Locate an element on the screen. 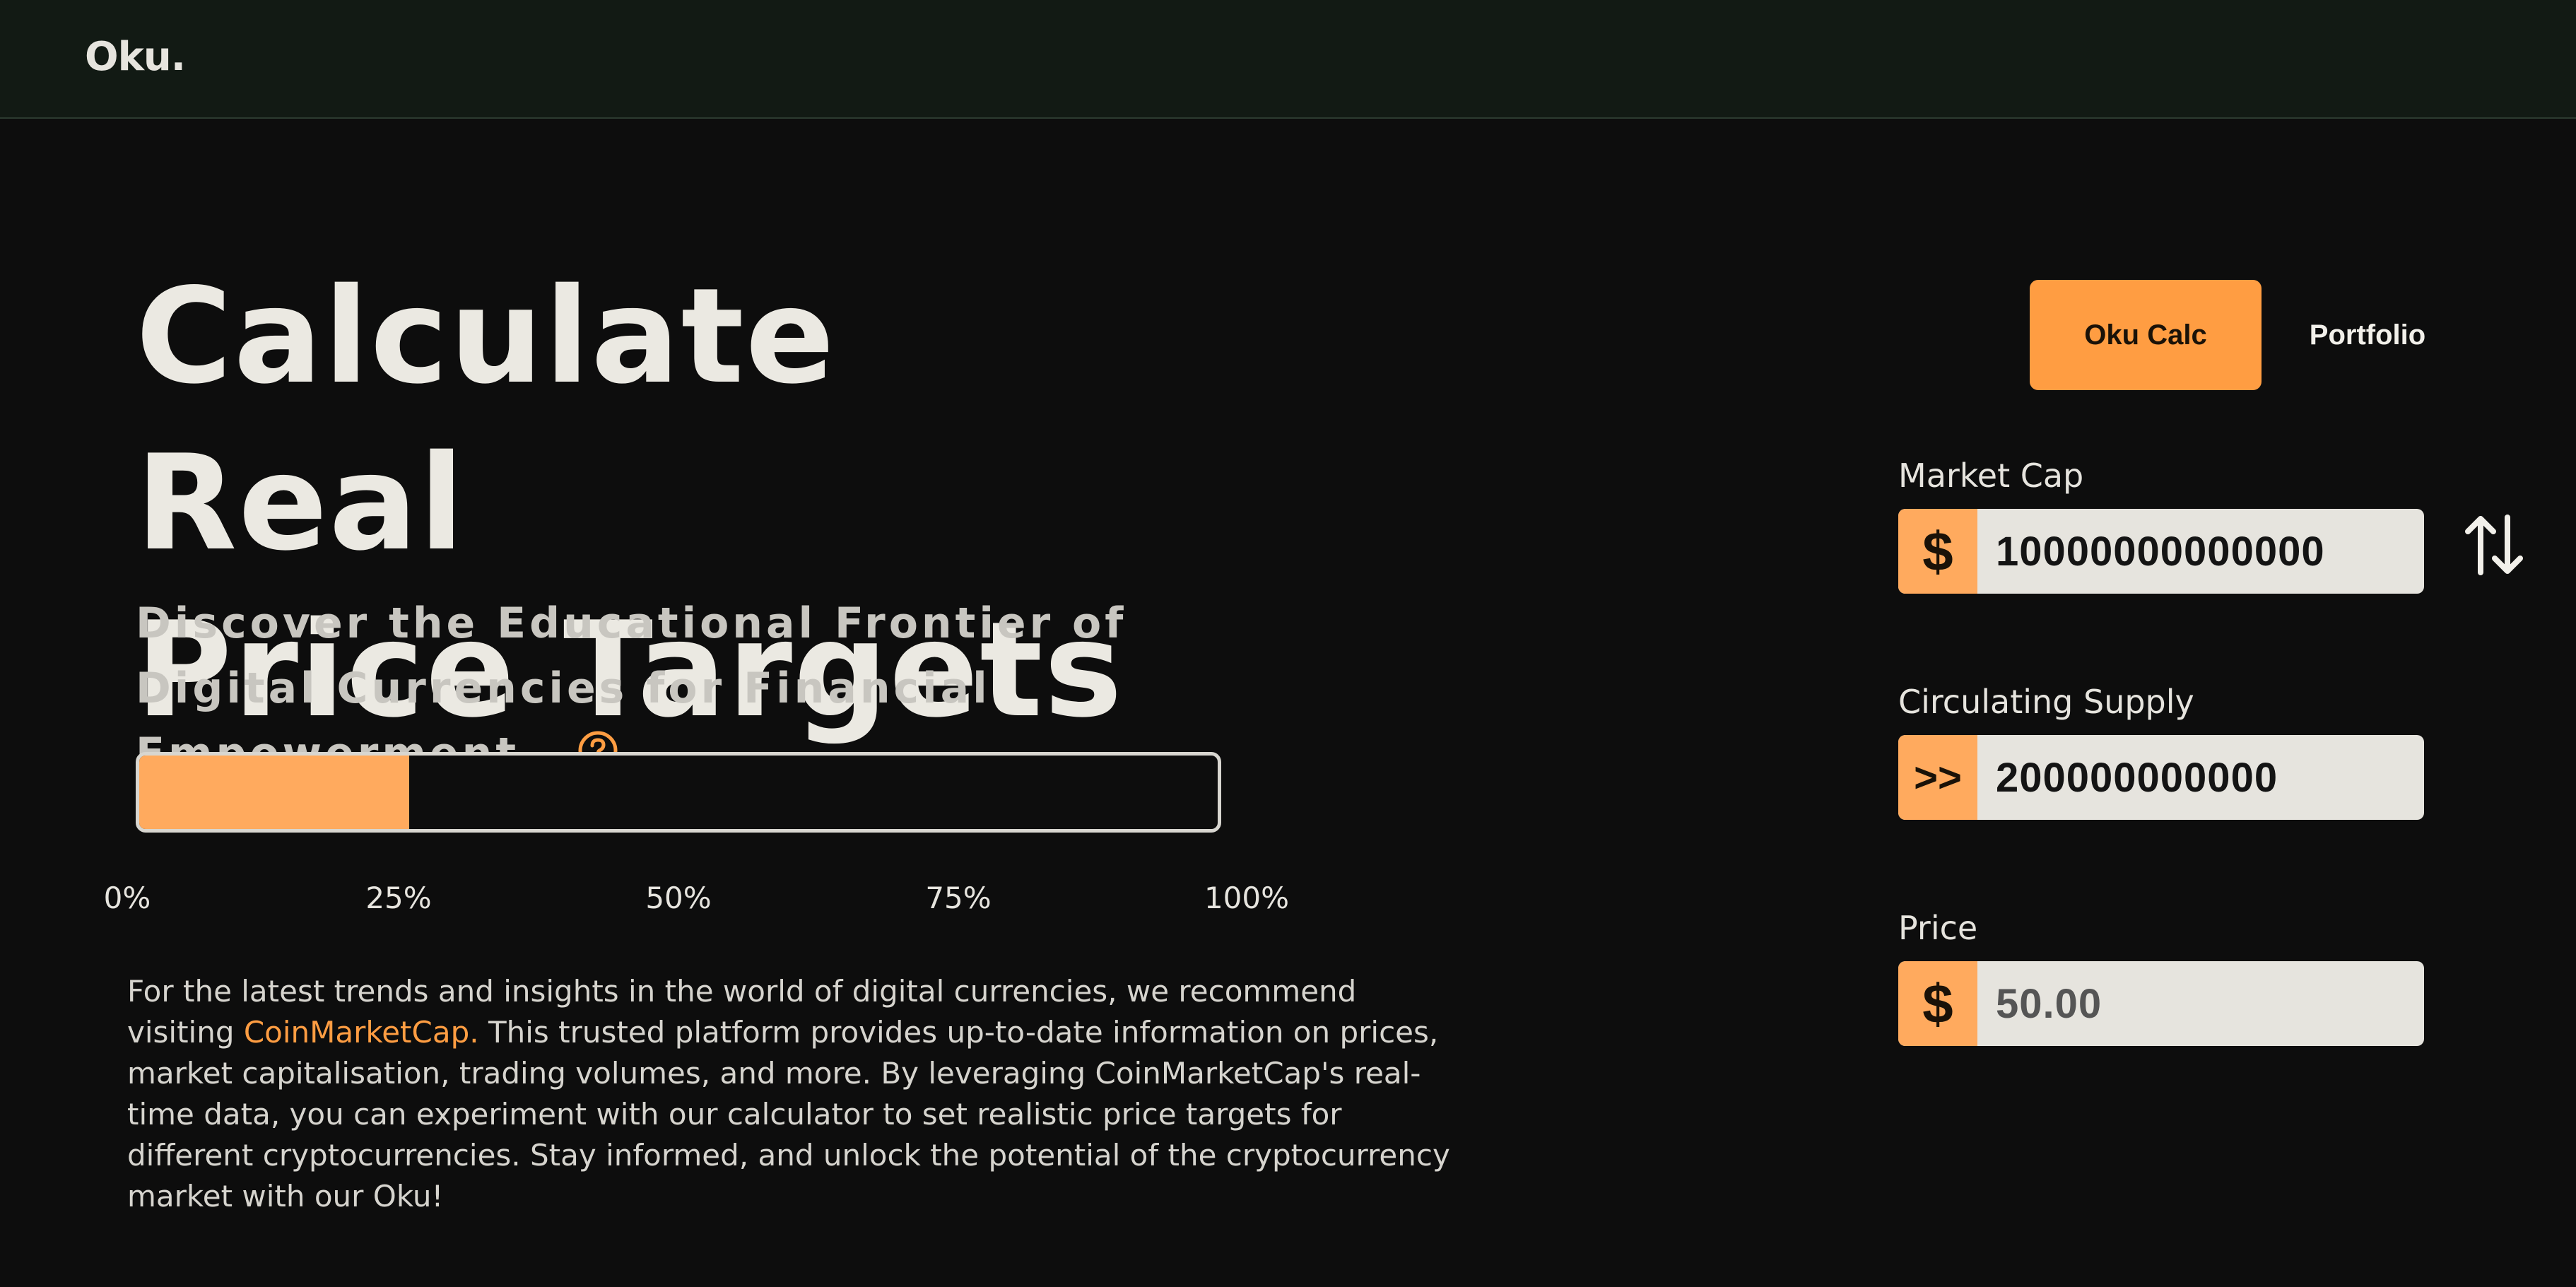  progress-fill is located at coordinates (274, 793).